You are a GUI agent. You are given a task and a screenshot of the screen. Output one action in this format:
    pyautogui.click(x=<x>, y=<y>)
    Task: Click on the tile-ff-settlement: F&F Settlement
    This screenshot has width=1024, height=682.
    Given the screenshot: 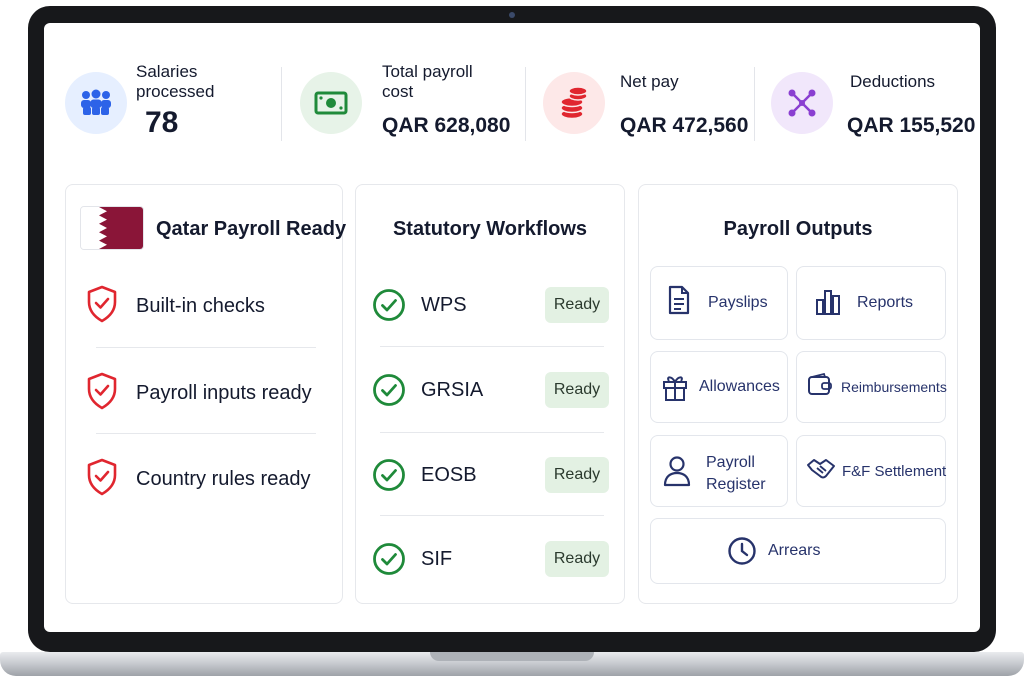 What is the action you would take?
    pyautogui.click(x=871, y=471)
    